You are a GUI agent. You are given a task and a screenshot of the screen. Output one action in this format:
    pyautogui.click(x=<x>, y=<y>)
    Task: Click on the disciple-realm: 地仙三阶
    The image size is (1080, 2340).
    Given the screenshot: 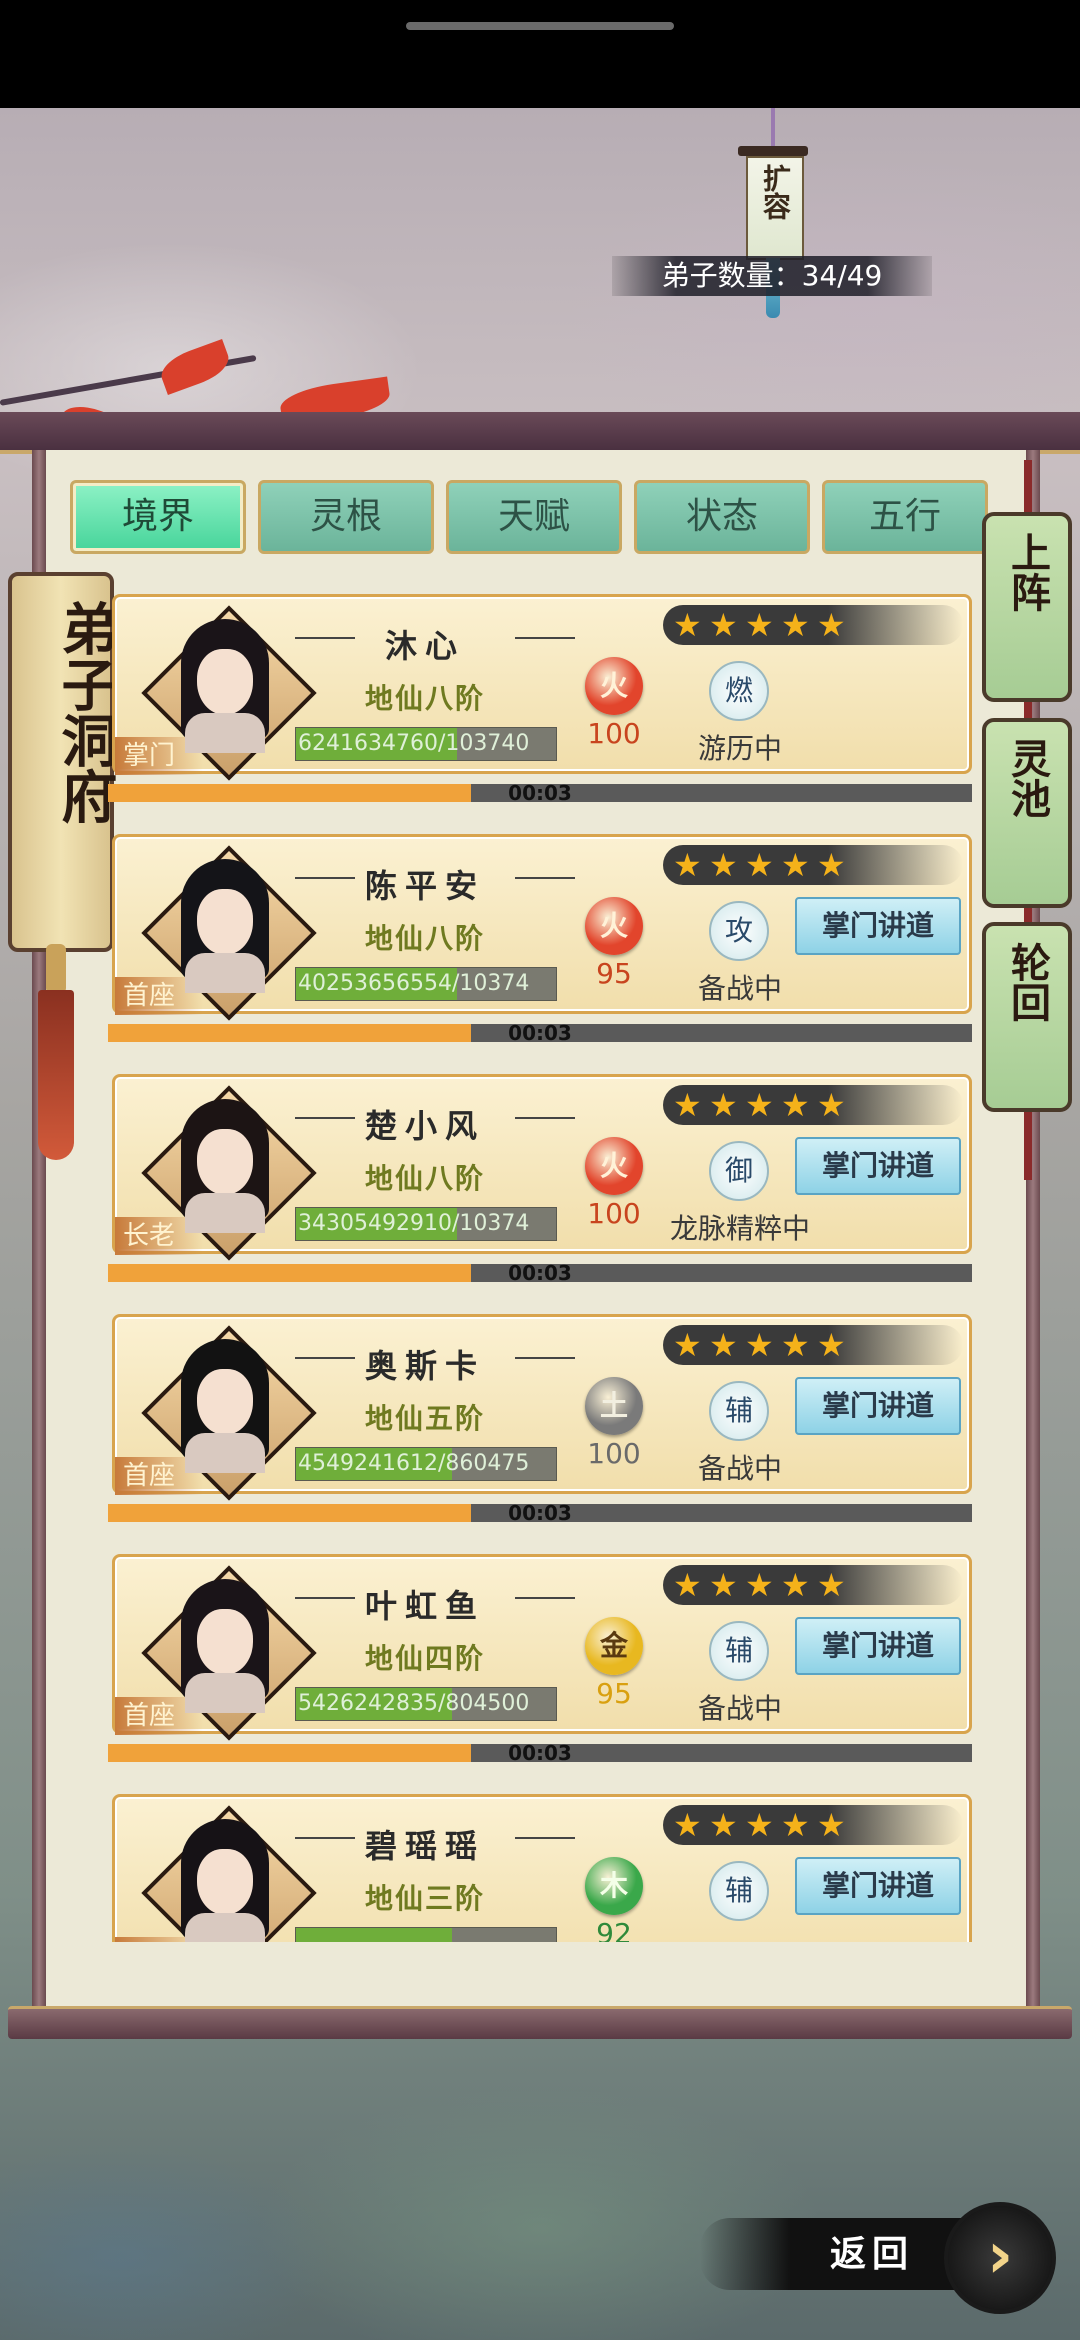 What is the action you would take?
    pyautogui.click(x=424, y=1898)
    